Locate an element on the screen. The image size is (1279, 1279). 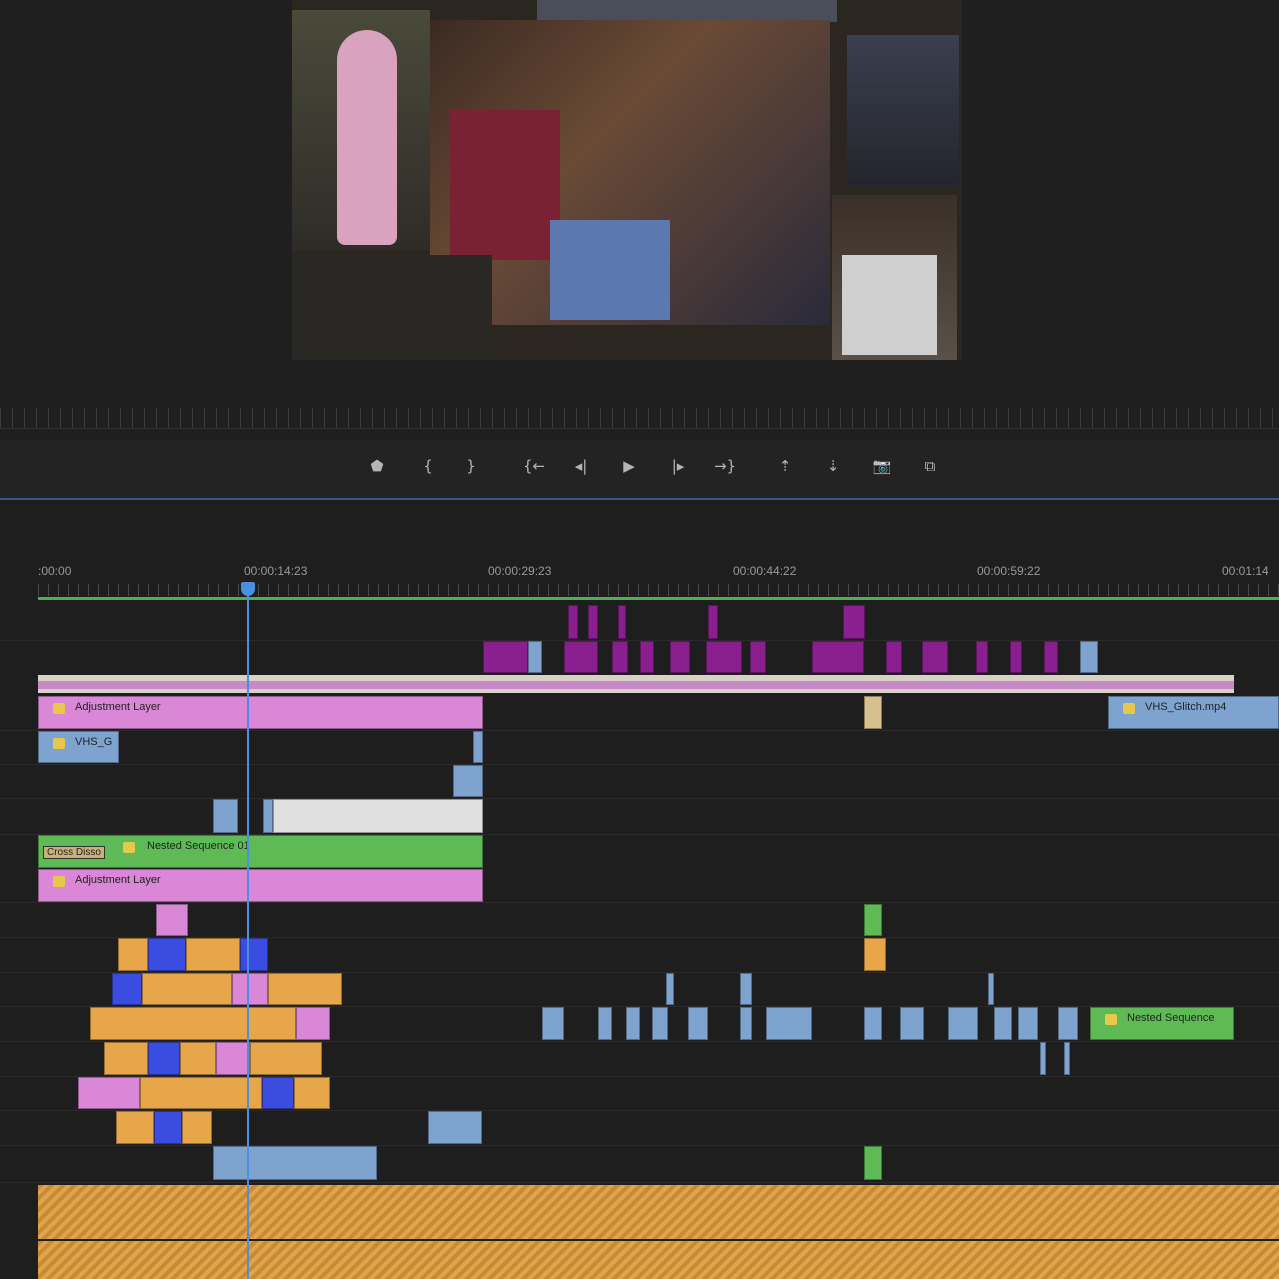
clip-vhs-short: VHS_G is located at coordinates (78, 747).